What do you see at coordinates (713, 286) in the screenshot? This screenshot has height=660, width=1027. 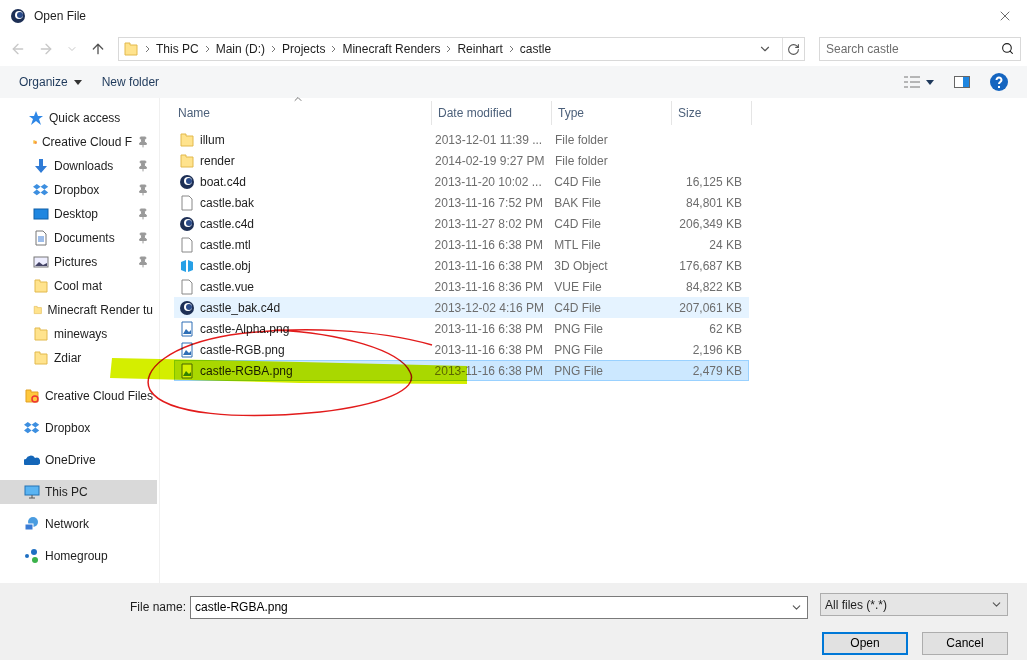 I see `table-cell-text: 84,822 KB` at bounding box center [713, 286].